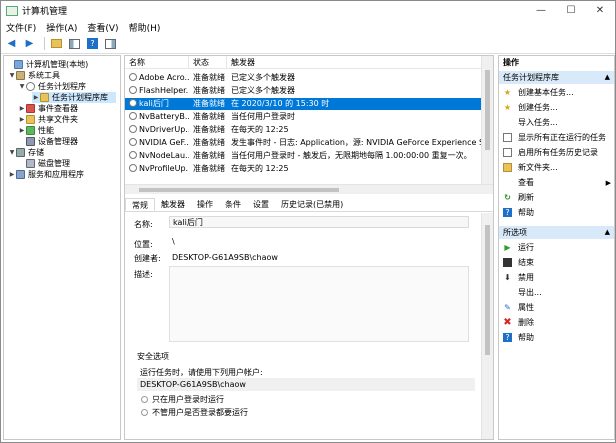  I want to click on tab-actions: 操作, so click(205, 204).